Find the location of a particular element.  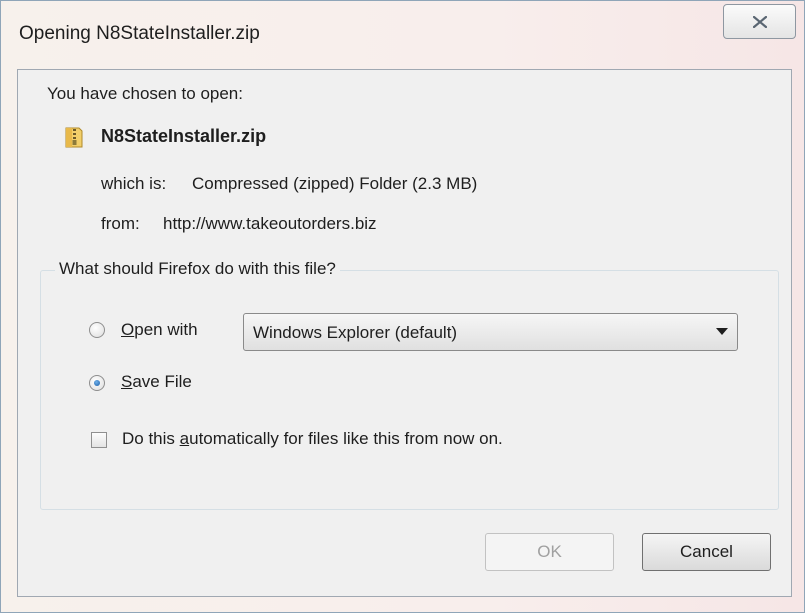

open-with-select: Windows Explorer (default) is located at coordinates (490, 332).